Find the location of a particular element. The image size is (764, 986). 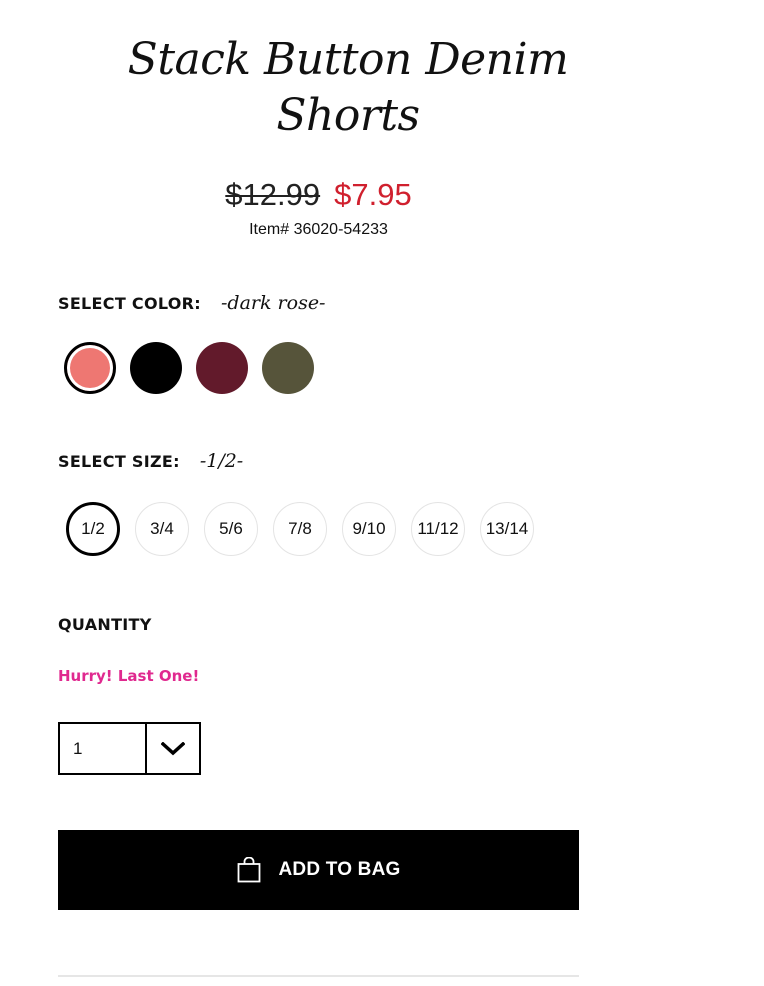

add-to-bag-button: ADD TO BAG is located at coordinates (318, 870).